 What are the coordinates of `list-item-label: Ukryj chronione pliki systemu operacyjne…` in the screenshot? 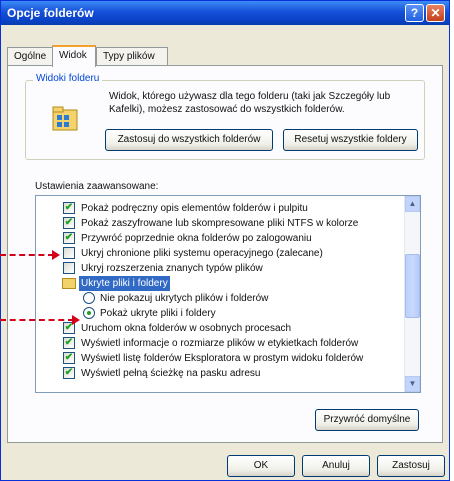 It's located at (202, 253).